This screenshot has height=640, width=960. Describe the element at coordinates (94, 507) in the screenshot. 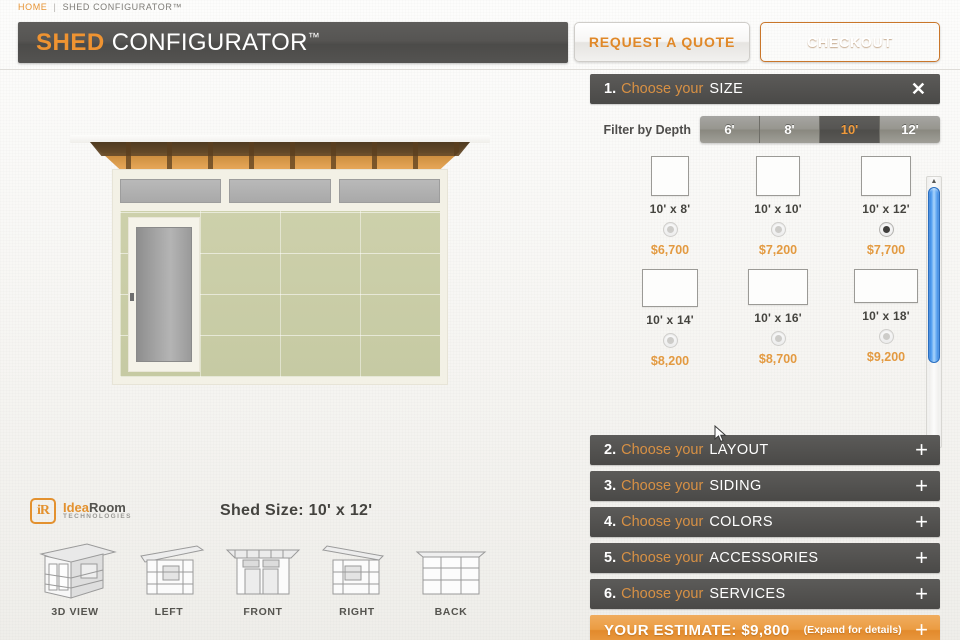

I see `idearoom-logo-name: IdeaRoom` at that location.